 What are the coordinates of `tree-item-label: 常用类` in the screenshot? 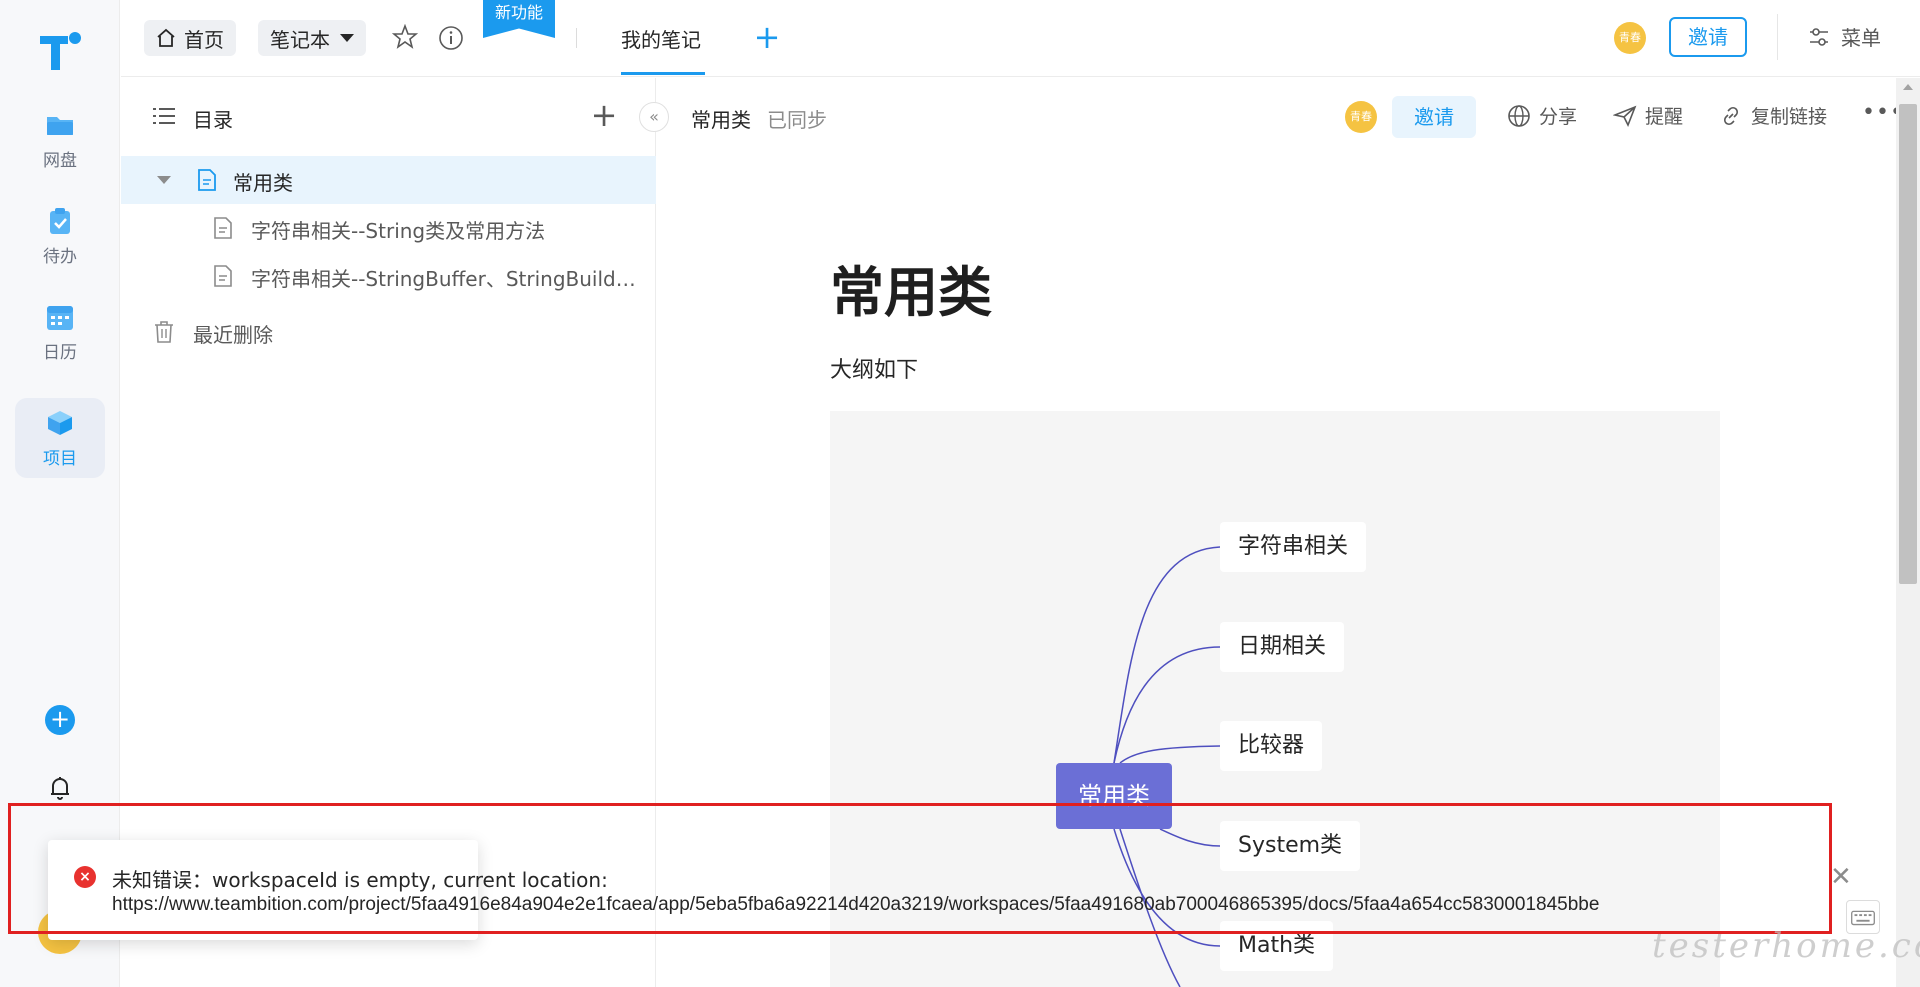 It's located at (263, 183).